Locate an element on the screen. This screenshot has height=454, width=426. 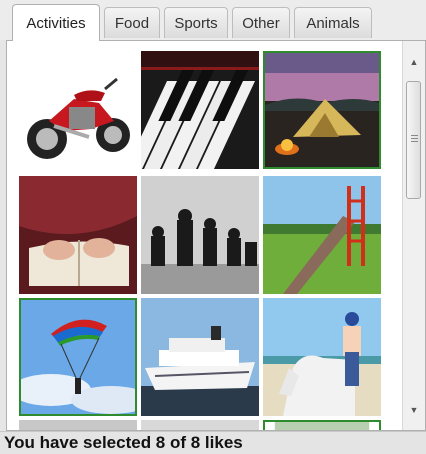
reading-book-image is located at coordinates (78, 235).